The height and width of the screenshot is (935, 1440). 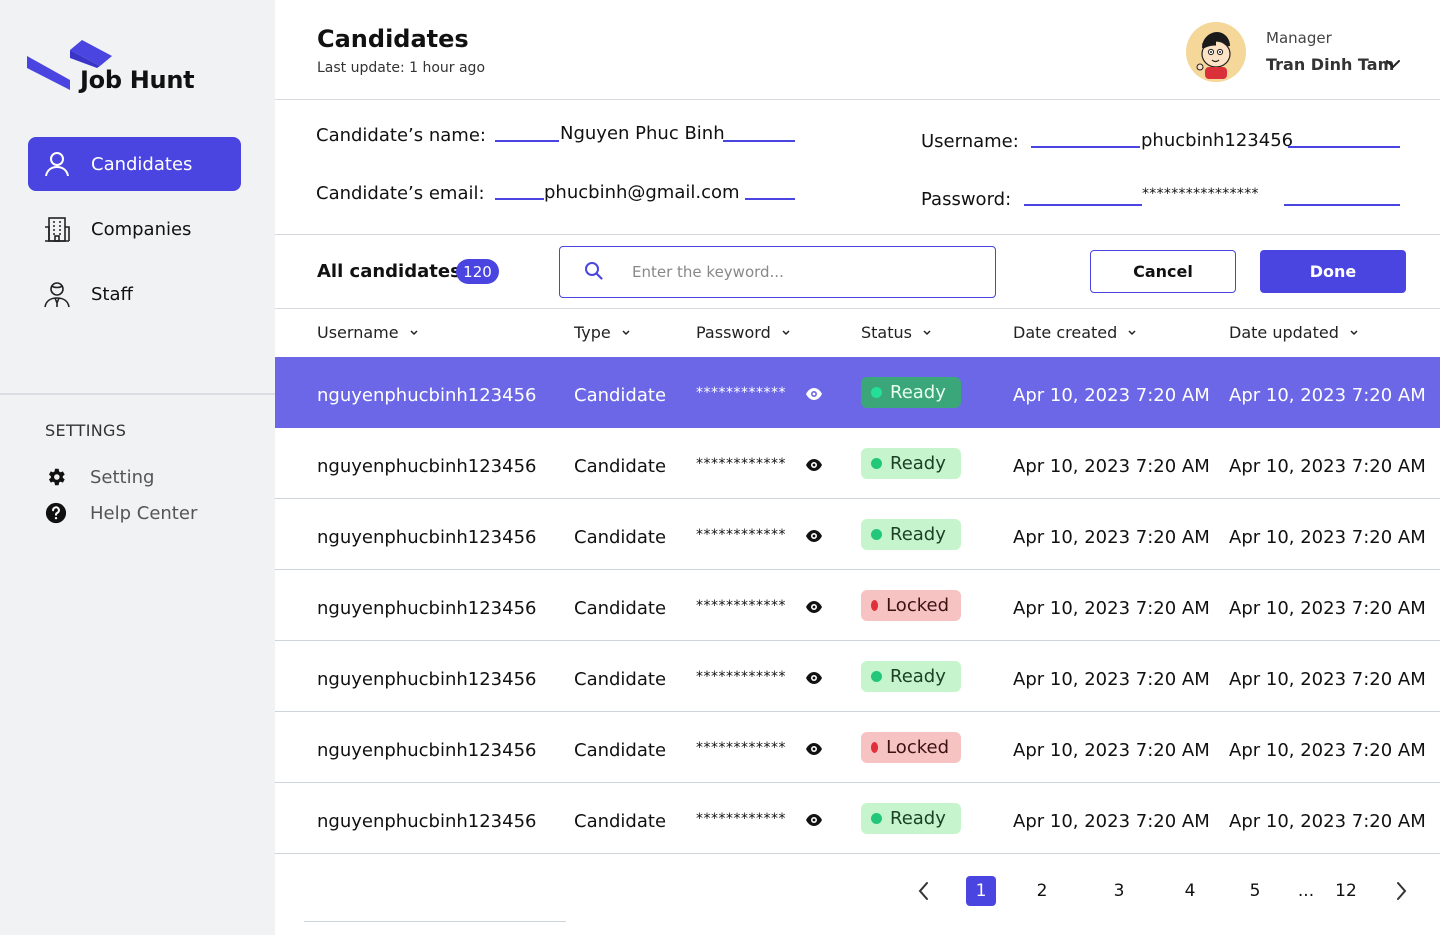 I want to click on sidebar-item-help-center: Help Center, so click(x=120, y=513).